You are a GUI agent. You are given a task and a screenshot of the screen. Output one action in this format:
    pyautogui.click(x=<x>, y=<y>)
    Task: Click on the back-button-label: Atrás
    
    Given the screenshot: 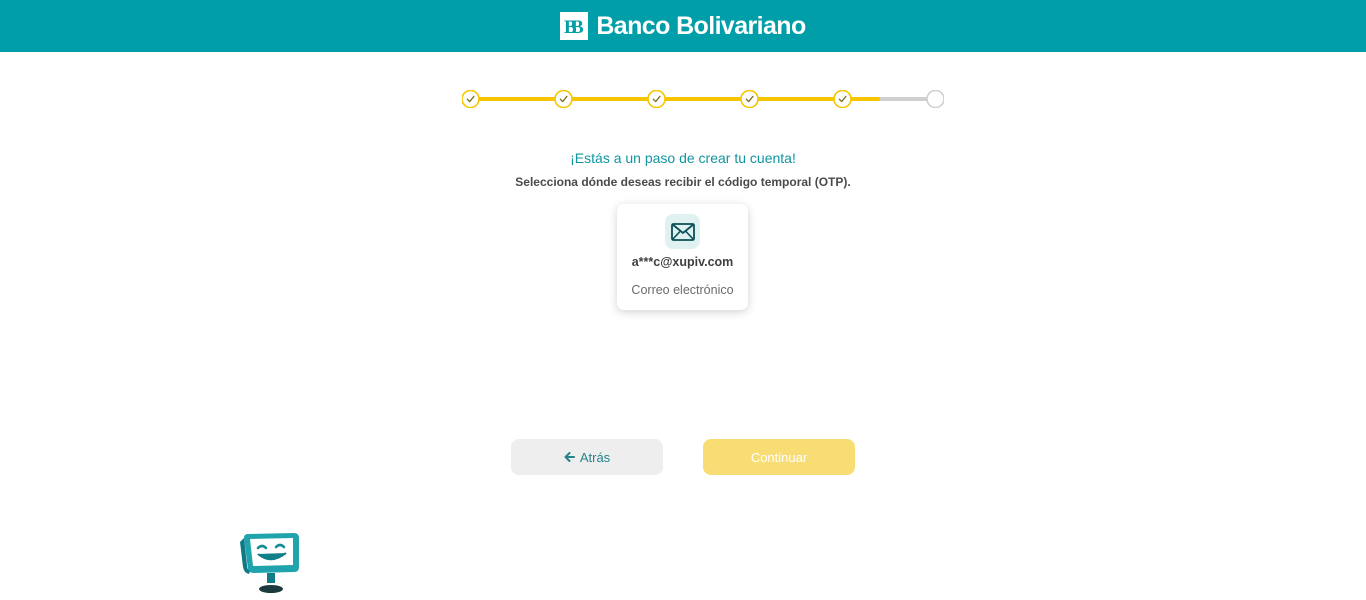 What is the action you would take?
    pyautogui.click(x=595, y=457)
    